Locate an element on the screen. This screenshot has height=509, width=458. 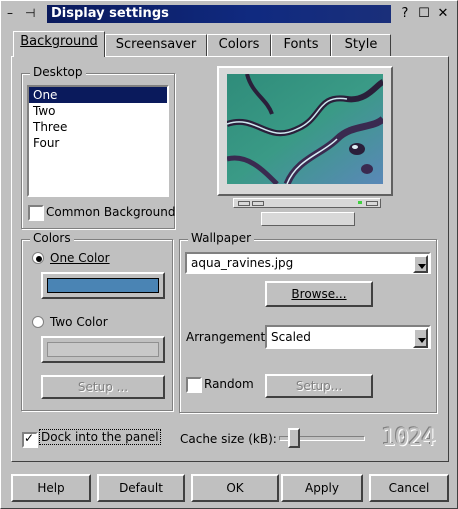
help-icon: ? is located at coordinates (405, 14).